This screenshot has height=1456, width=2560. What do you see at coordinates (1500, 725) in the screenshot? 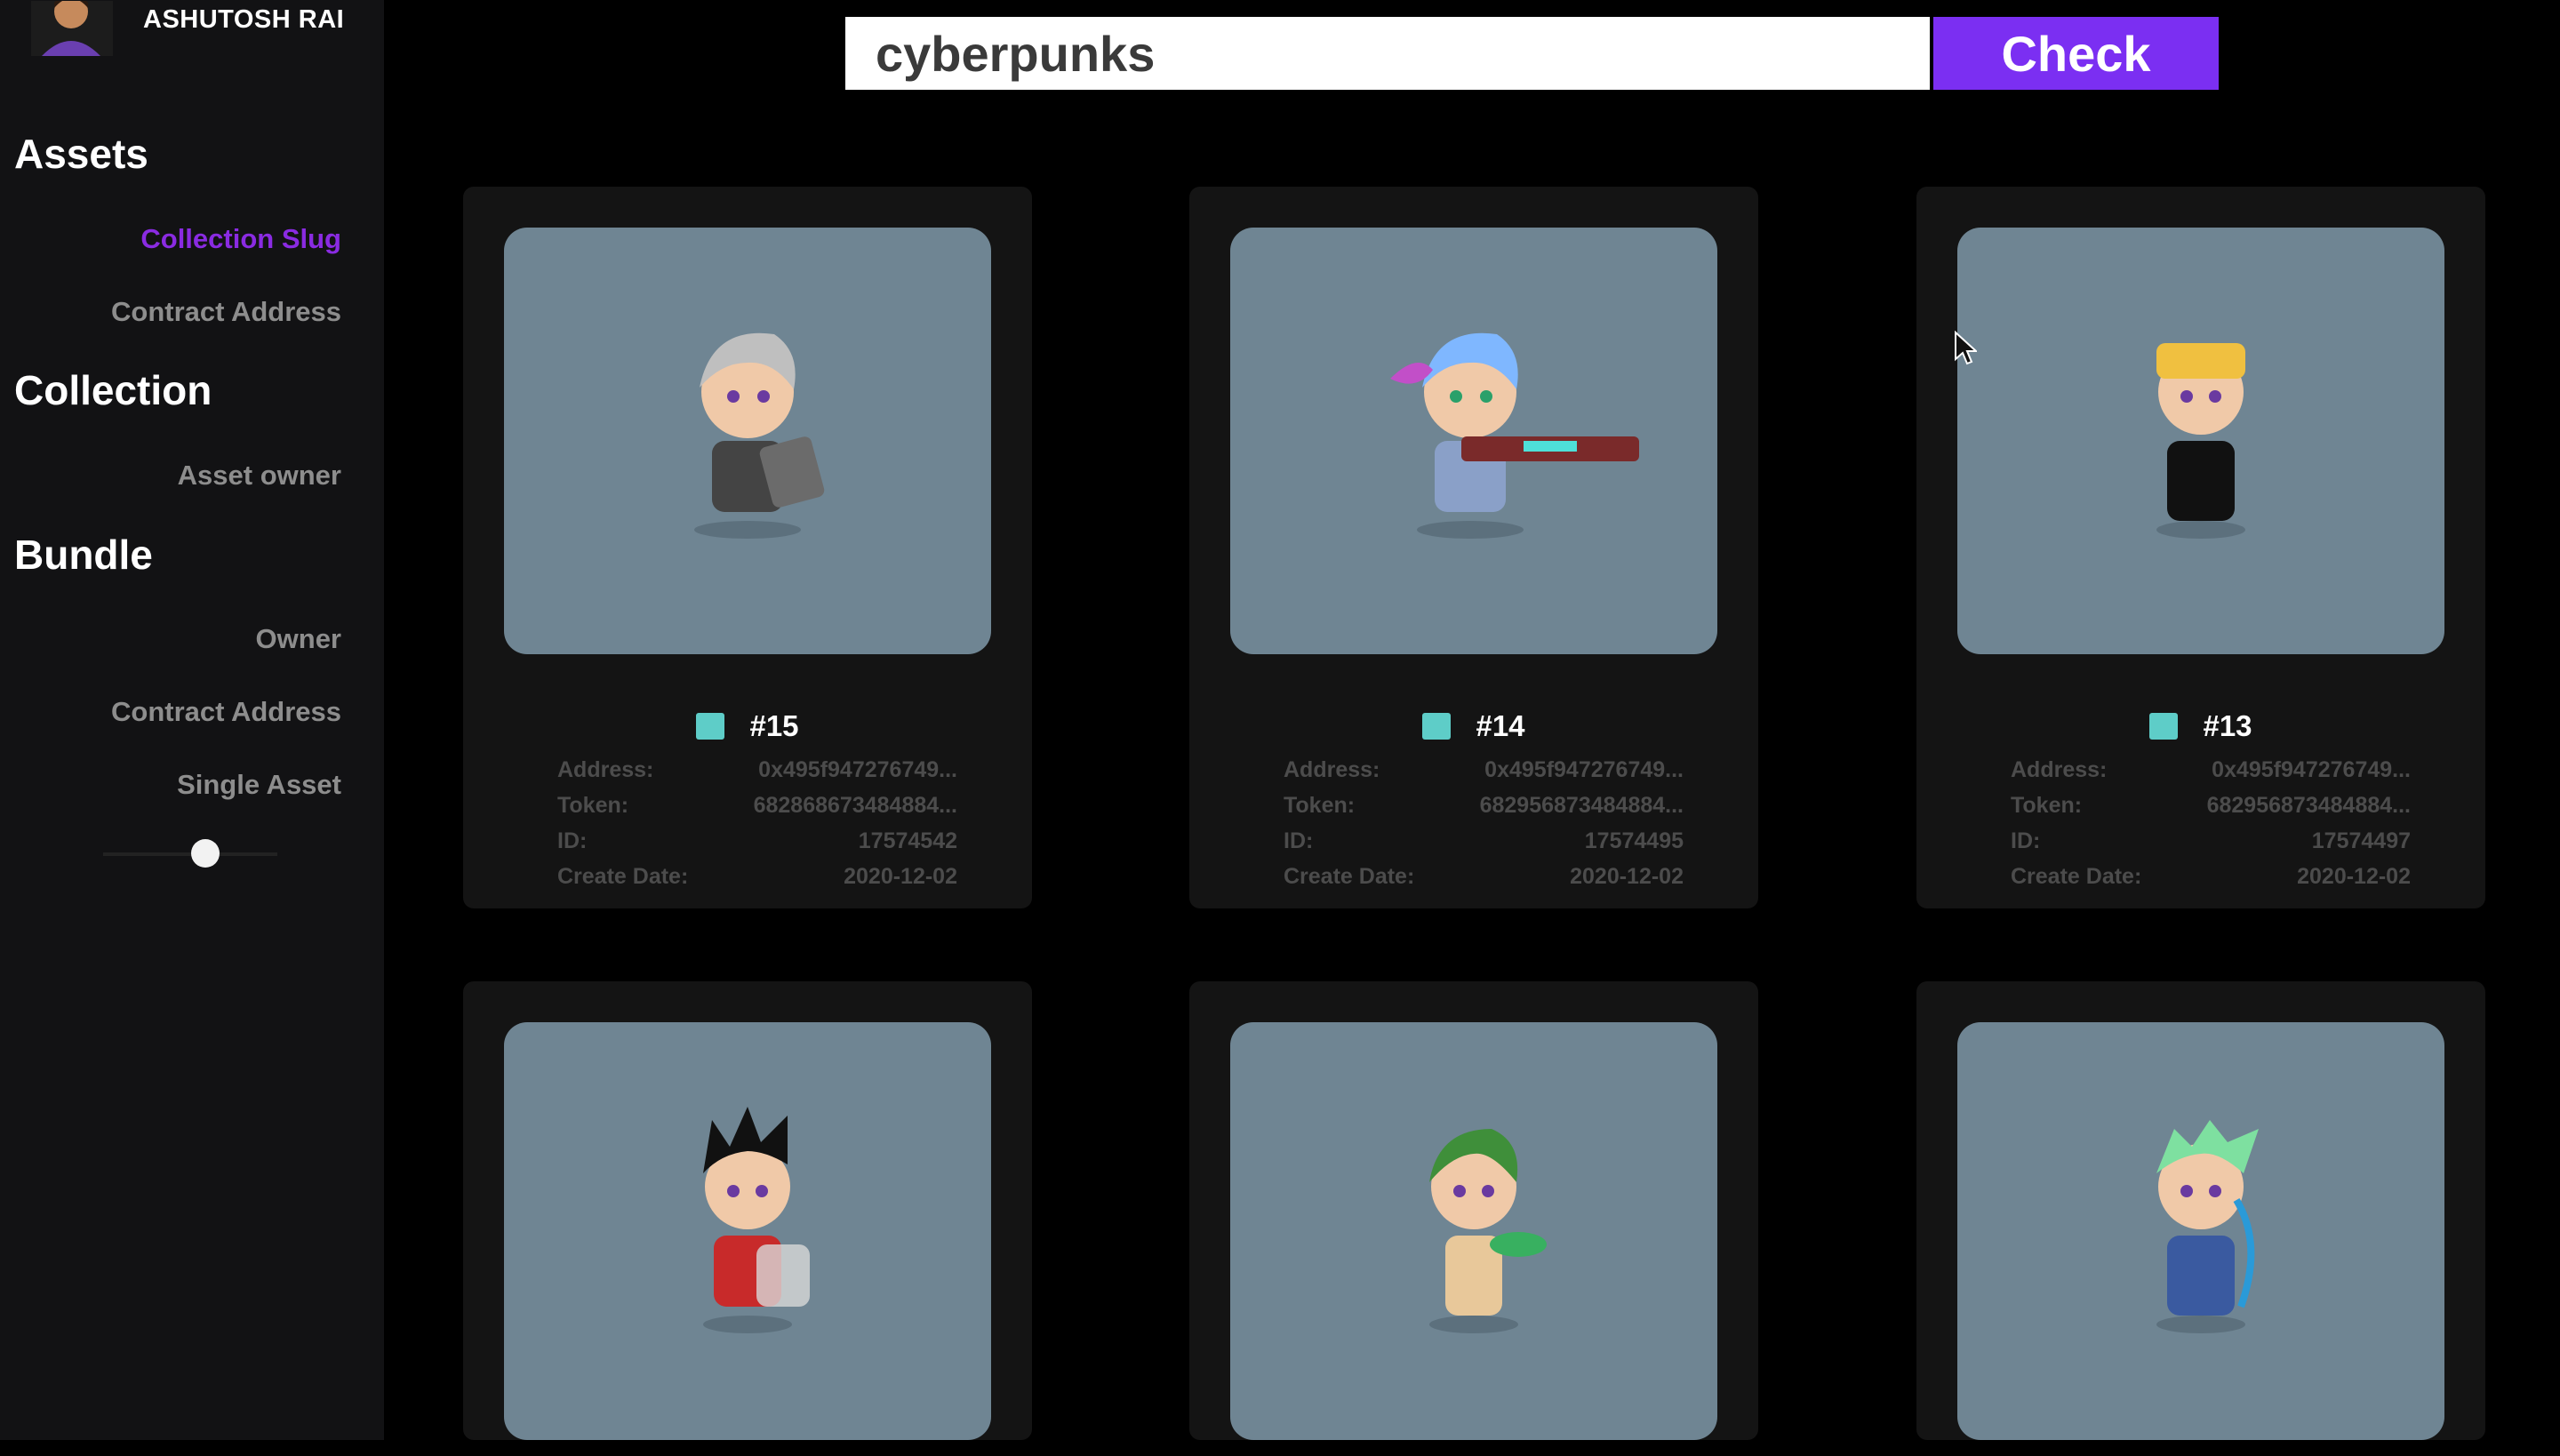
I see `card-token-number: #14` at bounding box center [1500, 725].